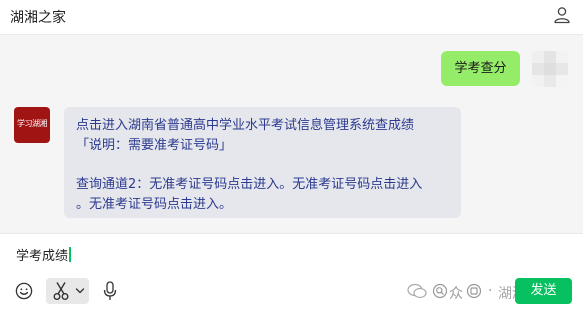 This screenshot has width=583, height=317. Describe the element at coordinates (291, 17) in the screenshot. I see `chat-header: 湖湘之家` at that location.